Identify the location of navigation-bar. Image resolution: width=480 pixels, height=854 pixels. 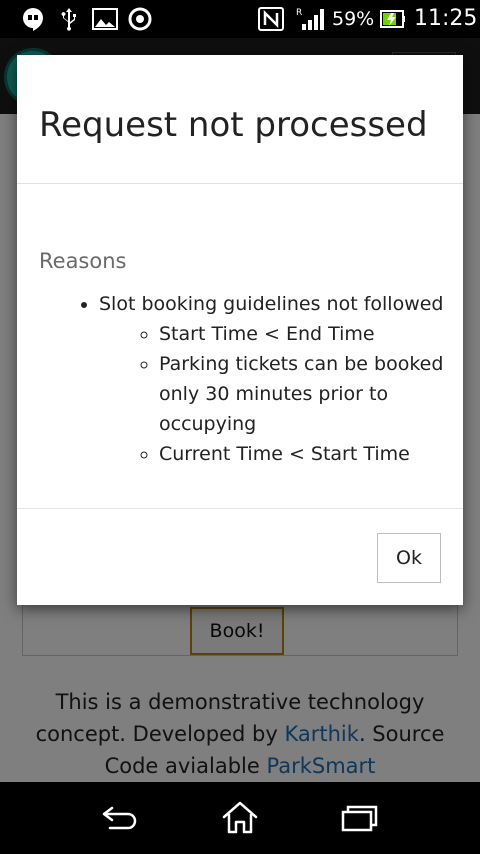
(240, 818).